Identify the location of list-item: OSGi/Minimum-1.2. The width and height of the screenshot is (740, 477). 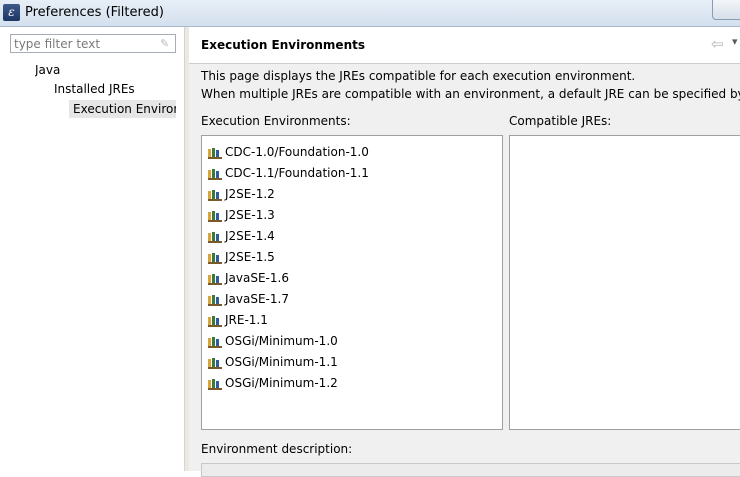
(273, 383).